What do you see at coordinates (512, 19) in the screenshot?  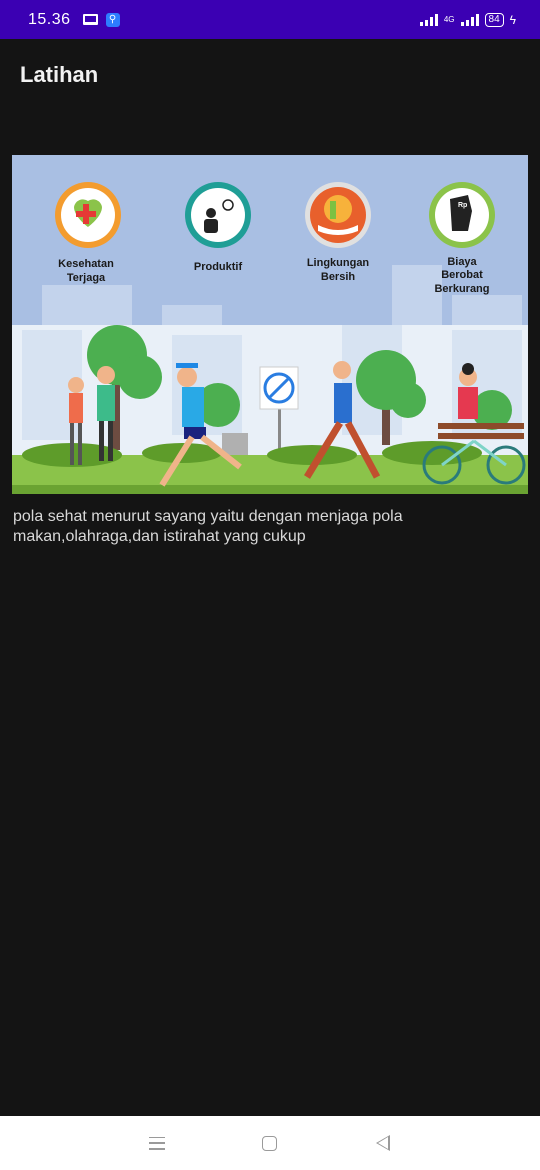 I see `charging-icon: ϟ` at bounding box center [512, 19].